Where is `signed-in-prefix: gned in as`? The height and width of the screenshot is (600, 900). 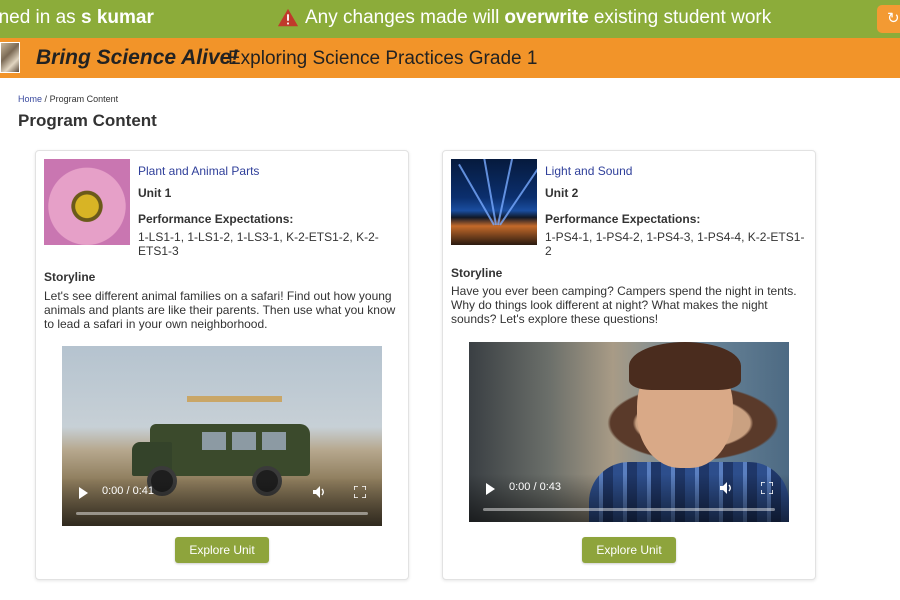 signed-in-prefix: gned in as is located at coordinates (38, 17).